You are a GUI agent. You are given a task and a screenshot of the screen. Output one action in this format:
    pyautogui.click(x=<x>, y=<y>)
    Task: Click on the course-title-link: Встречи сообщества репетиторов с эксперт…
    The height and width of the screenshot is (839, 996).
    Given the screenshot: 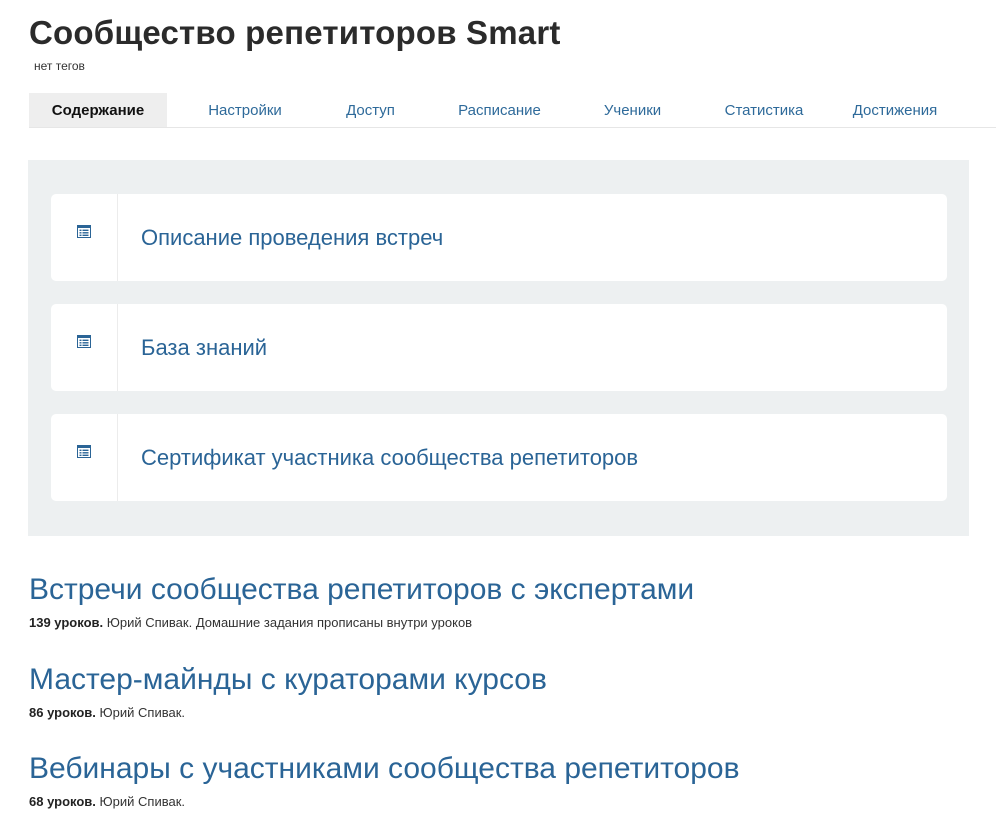 What is the action you would take?
    pyautogui.click(x=361, y=590)
    